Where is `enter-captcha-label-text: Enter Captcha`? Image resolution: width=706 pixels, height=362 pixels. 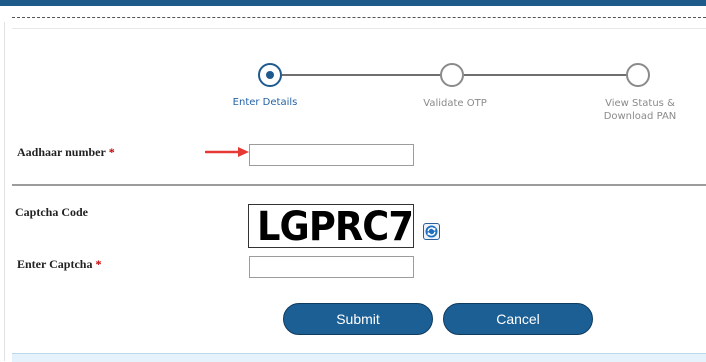
enter-captcha-label-text: Enter Captcha is located at coordinates (55, 264).